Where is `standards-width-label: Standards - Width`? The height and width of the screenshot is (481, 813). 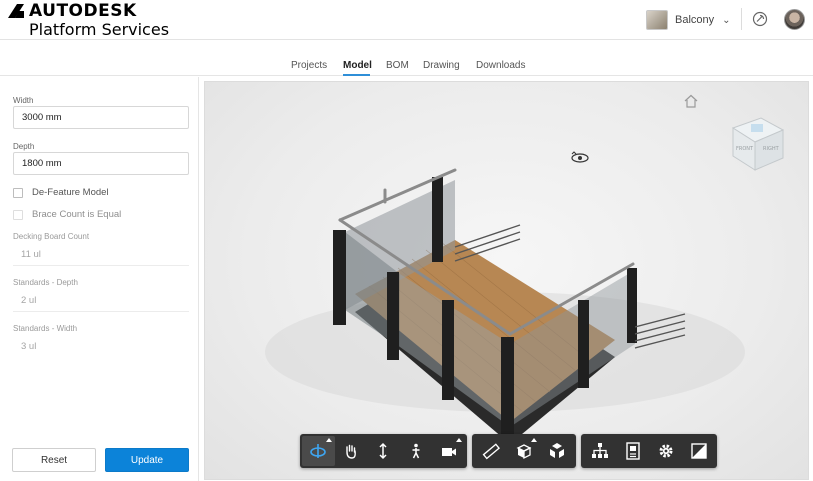
standards-width-label: Standards - Width is located at coordinates (45, 328).